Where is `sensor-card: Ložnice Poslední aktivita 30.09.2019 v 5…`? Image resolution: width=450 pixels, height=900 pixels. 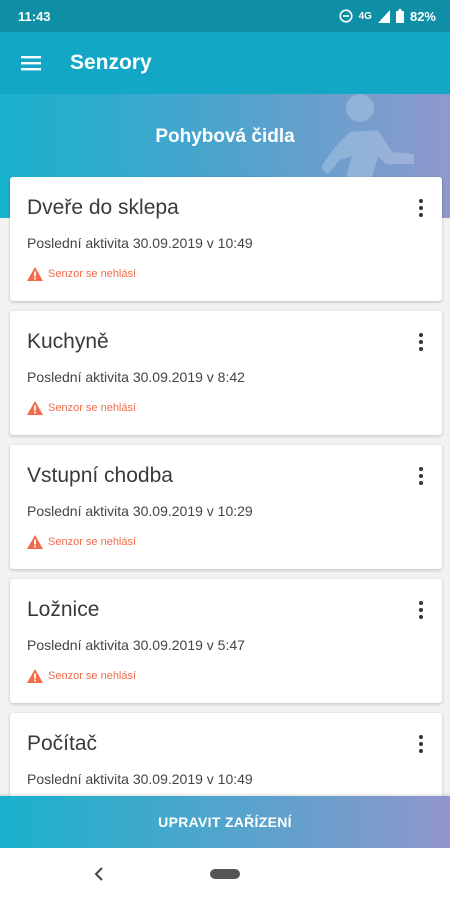
sensor-card: Ložnice Poslední aktivita 30.09.2019 v 5… is located at coordinates (226, 641).